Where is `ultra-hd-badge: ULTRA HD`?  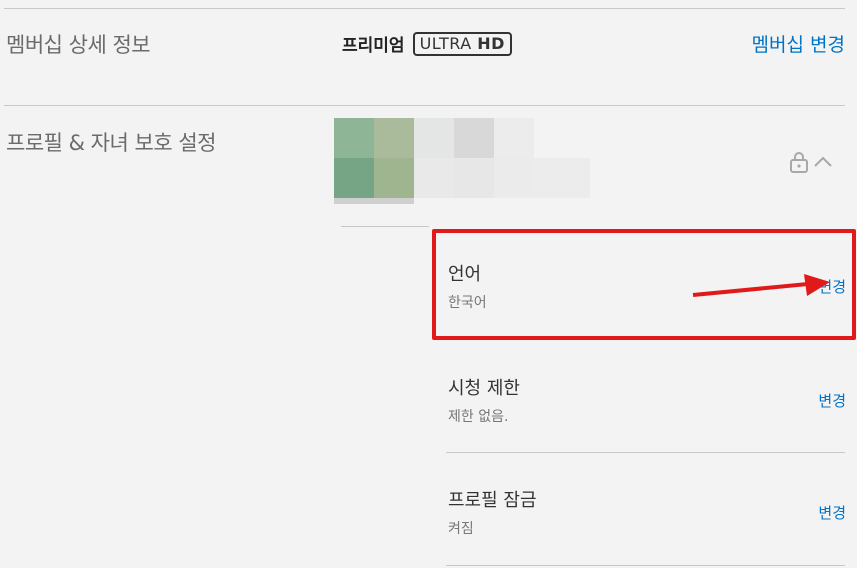
ultra-hd-badge: ULTRA HD is located at coordinates (462, 43).